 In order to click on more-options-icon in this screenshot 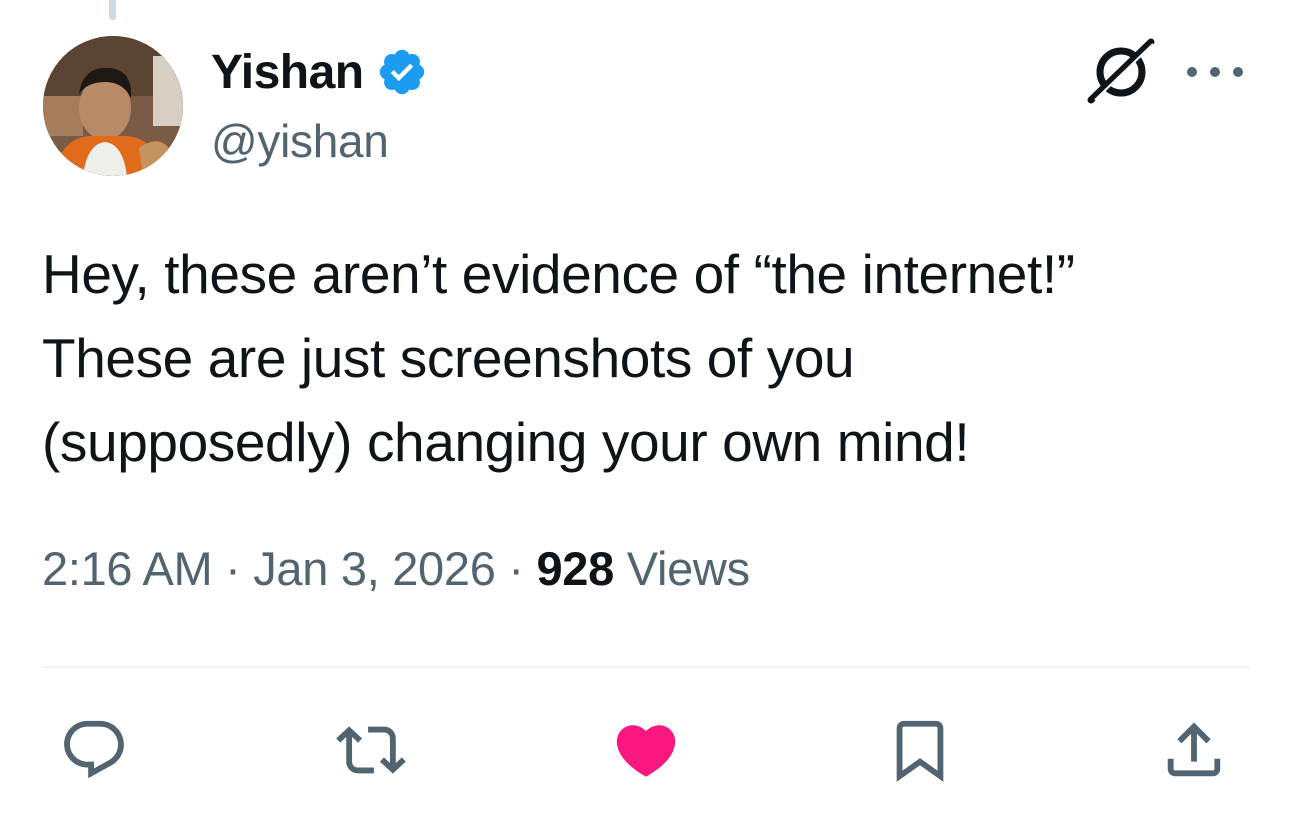, I will do `click(1215, 72)`.